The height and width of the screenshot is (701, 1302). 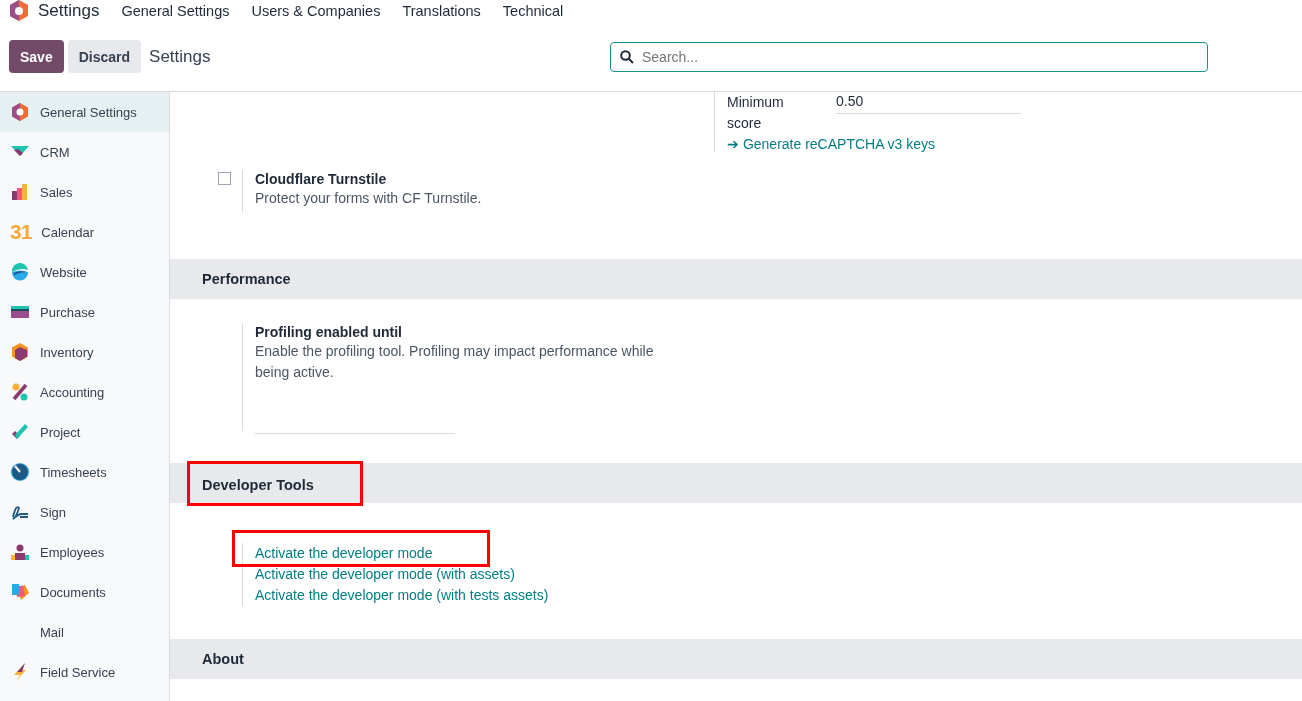 I want to click on sidebar-item: CRM, so click(x=84, y=152).